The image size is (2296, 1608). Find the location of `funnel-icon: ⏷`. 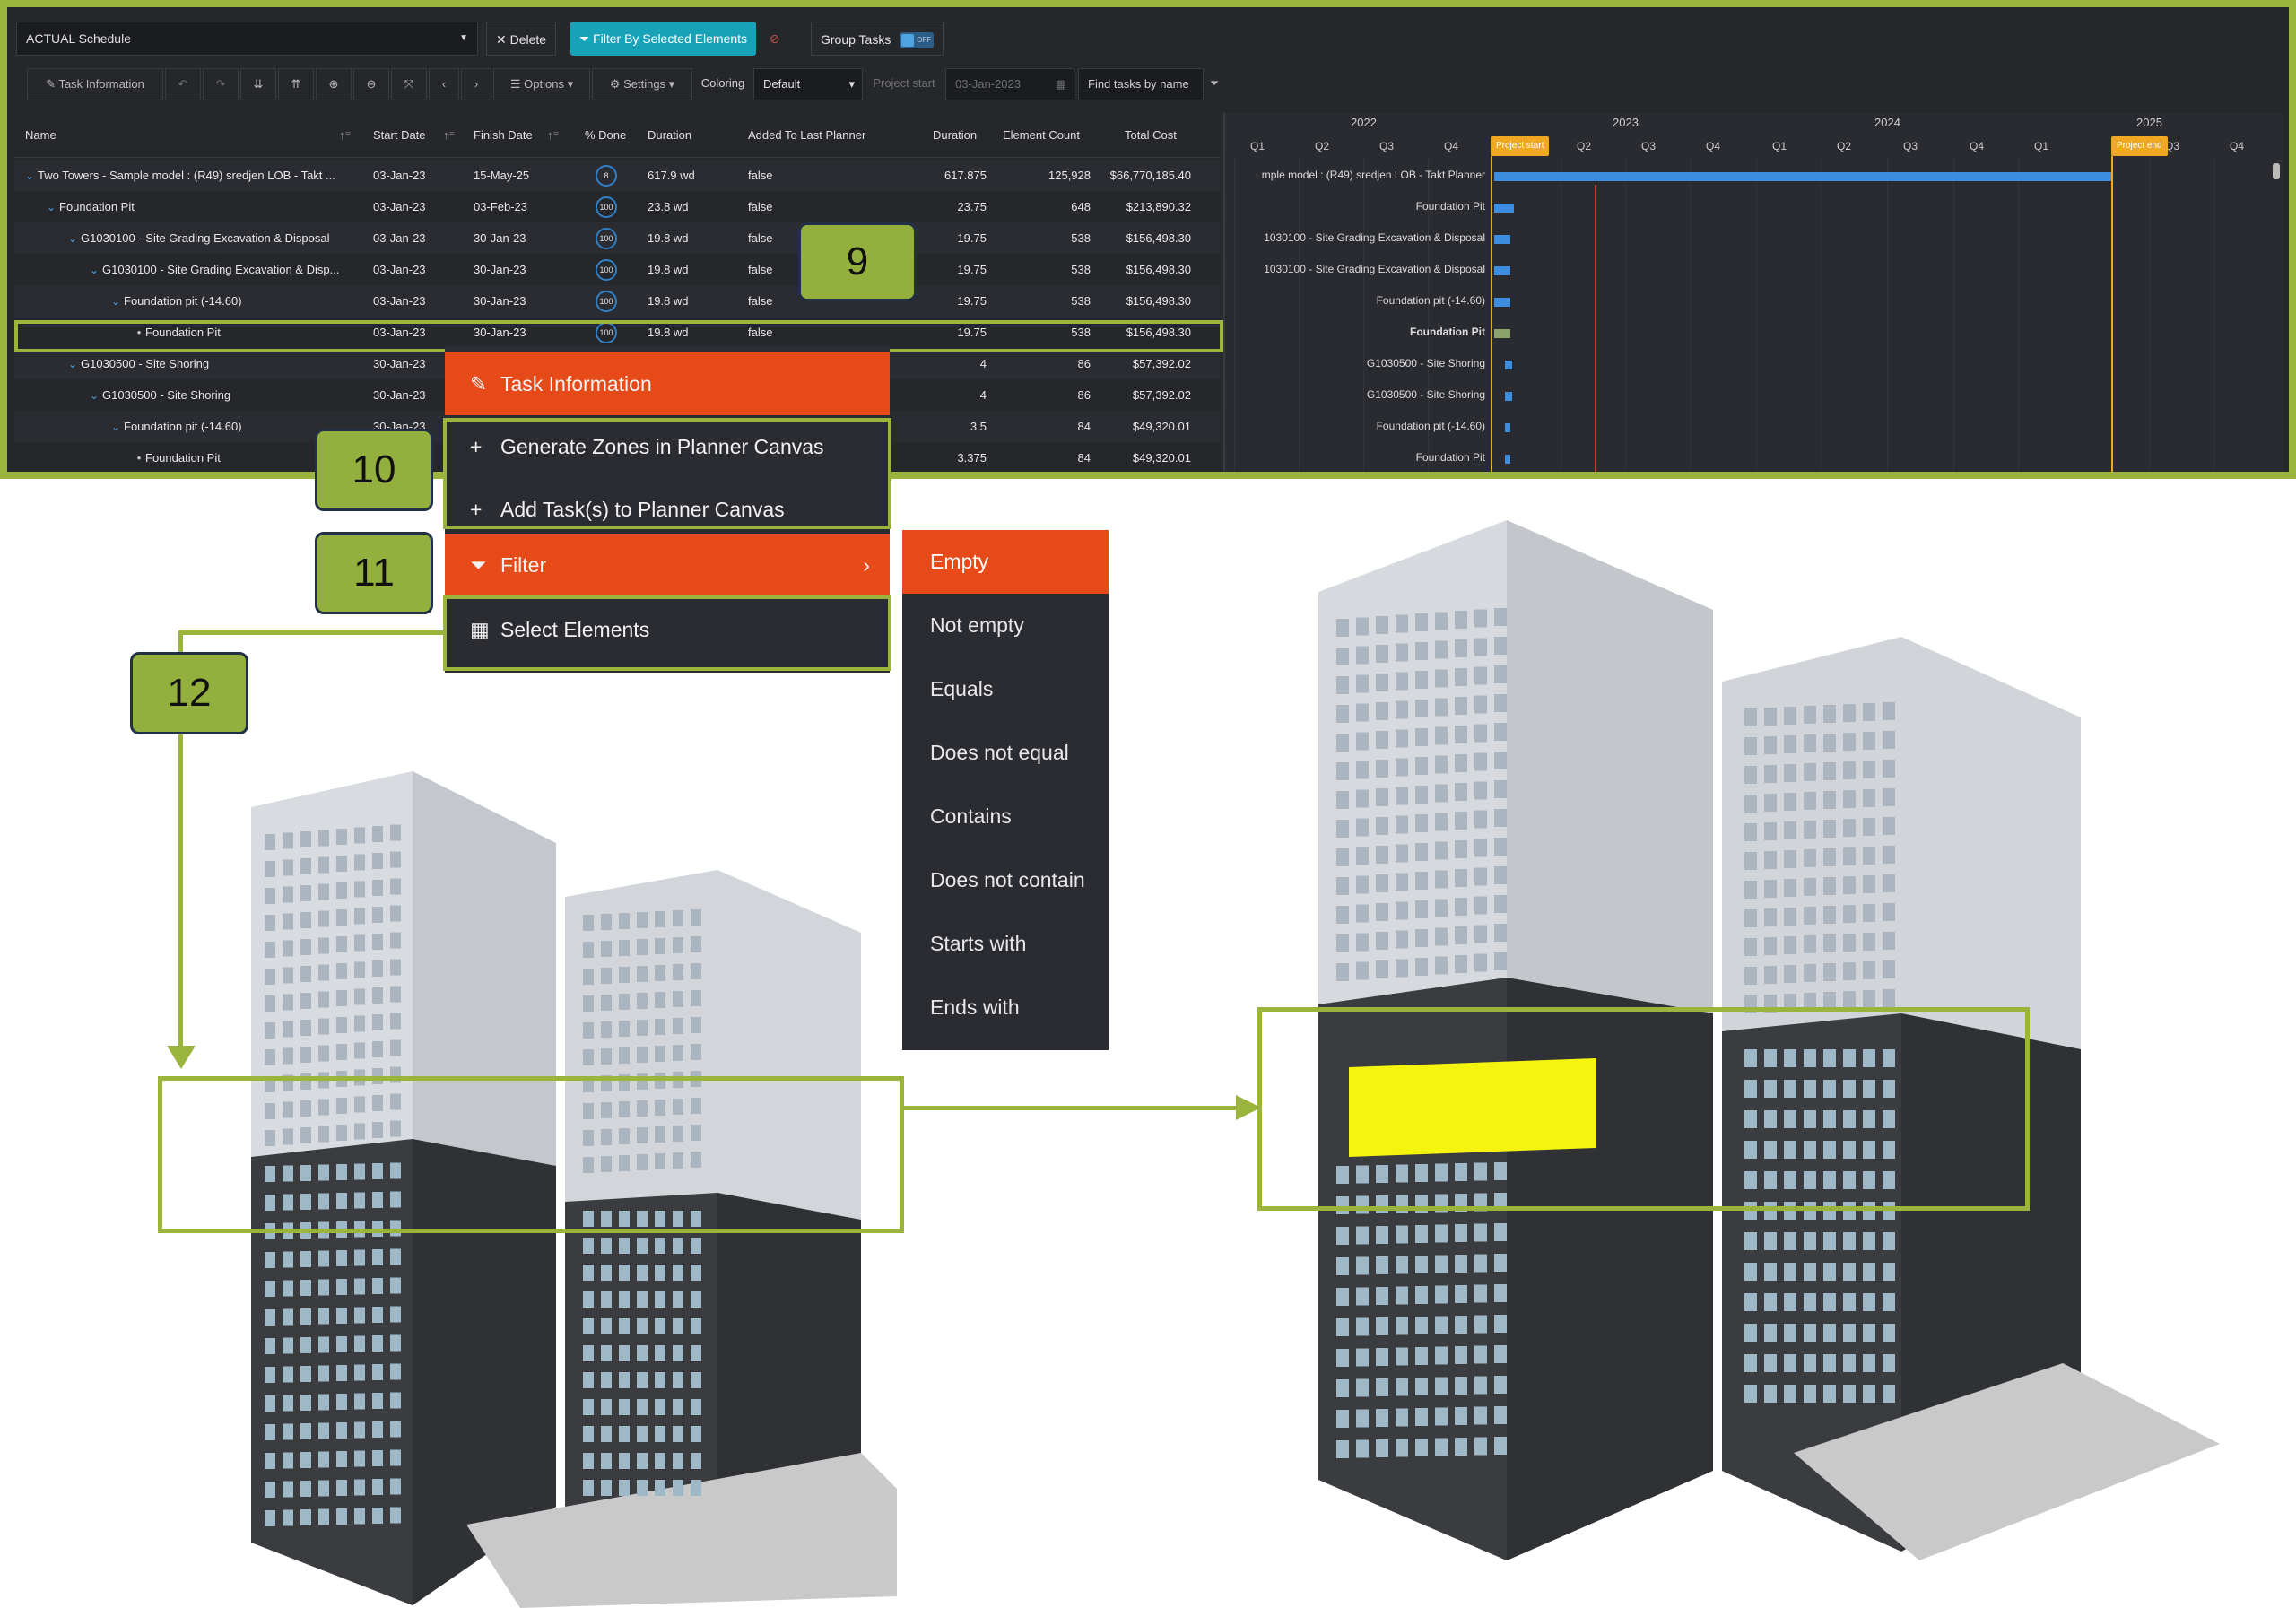

funnel-icon: ⏷ is located at coordinates (586, 39).